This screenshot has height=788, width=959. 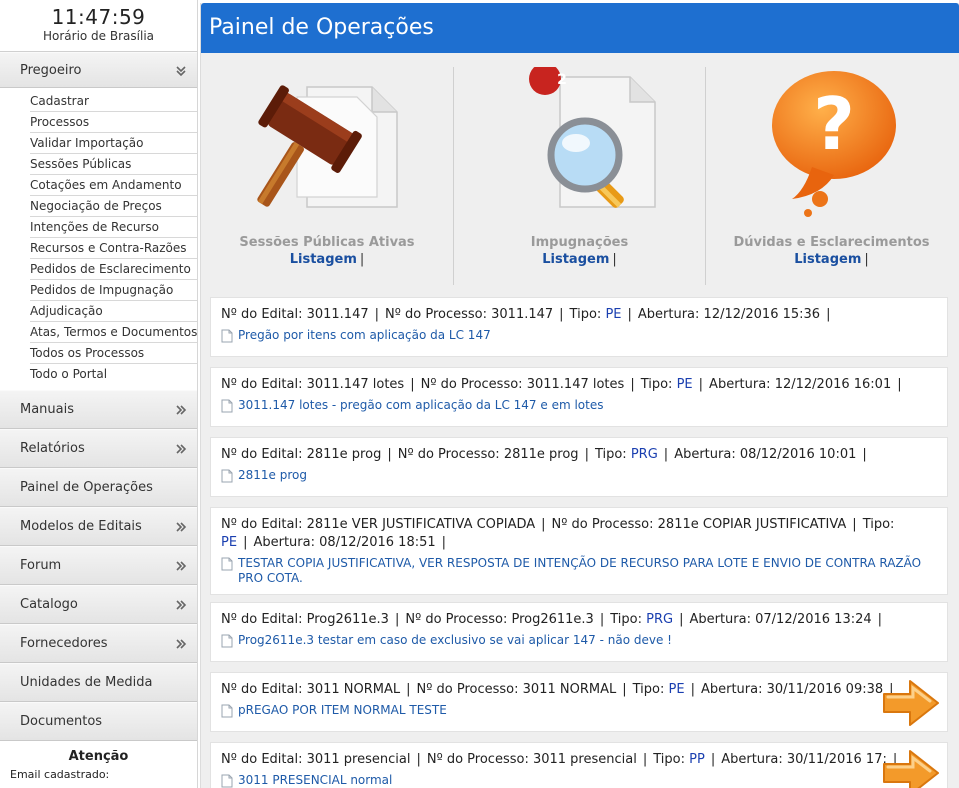 What do you see at coordinates (98, 70) in the screenshot?
I see `menu-pregoeiro: Pregoeiro` at bounding box center [98, 70].